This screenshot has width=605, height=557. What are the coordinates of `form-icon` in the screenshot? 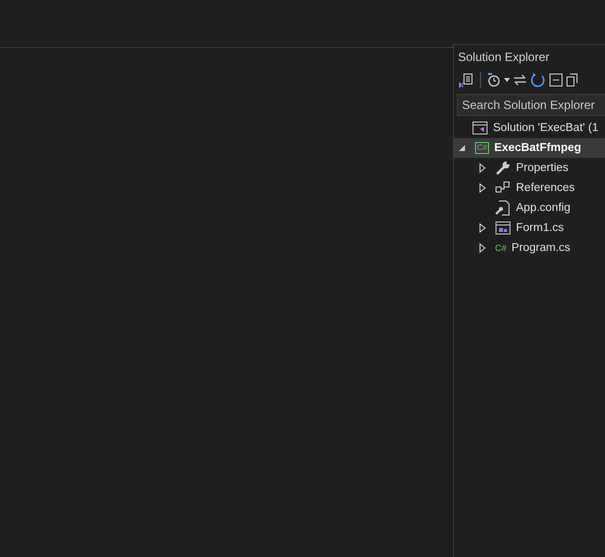 It's located at (503, 228).